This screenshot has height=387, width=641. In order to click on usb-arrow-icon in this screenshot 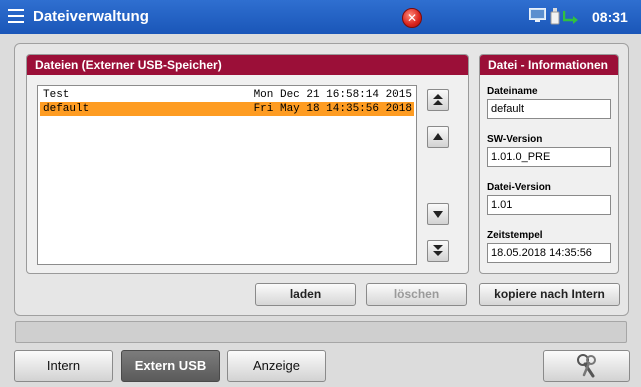, I will do `click(570, 17)`.